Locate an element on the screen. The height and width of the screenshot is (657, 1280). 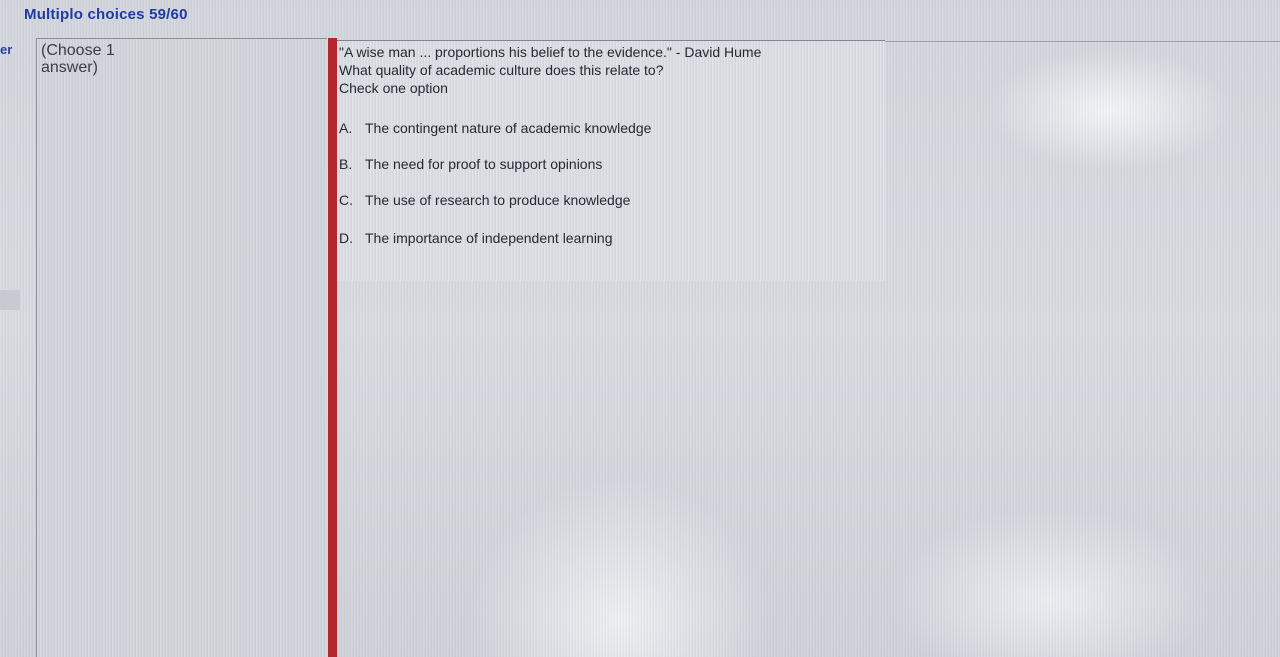
option-text: The importance of independent learning is located at coordinates (489, 238).